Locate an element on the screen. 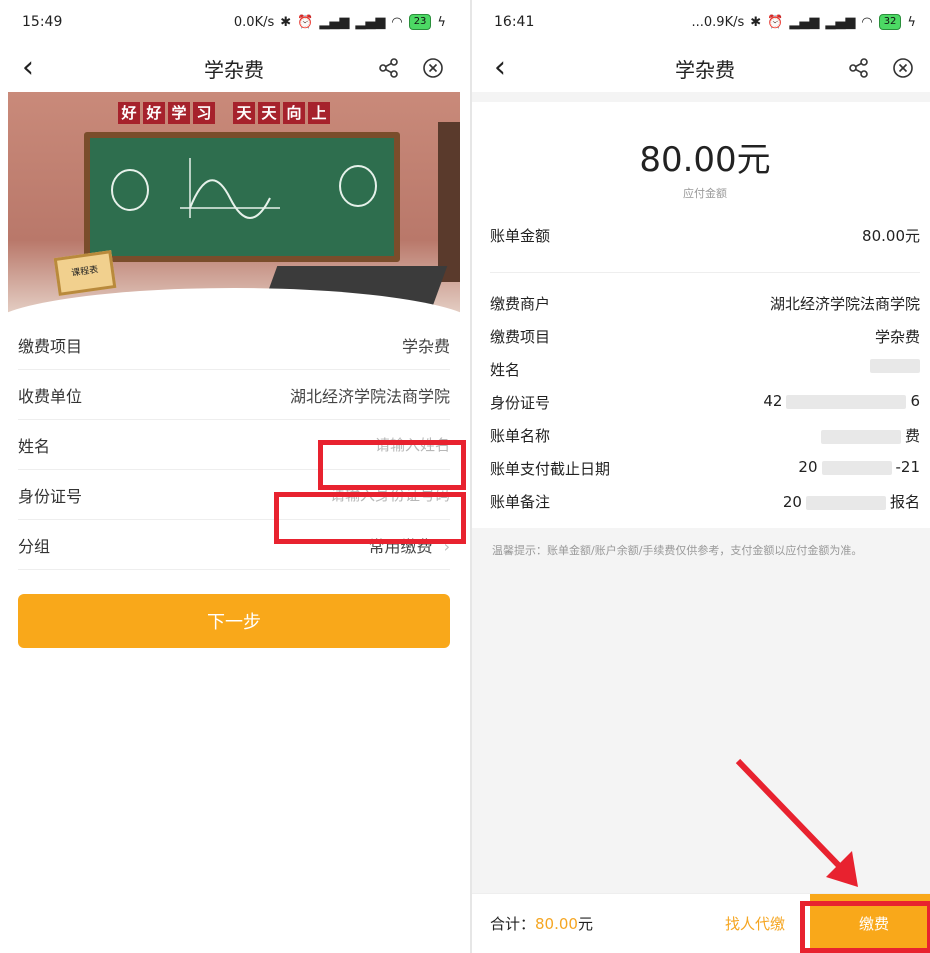 This screenshot has height=953, width=930. row-value: 20 -21 is located at coordinates (859, 468).